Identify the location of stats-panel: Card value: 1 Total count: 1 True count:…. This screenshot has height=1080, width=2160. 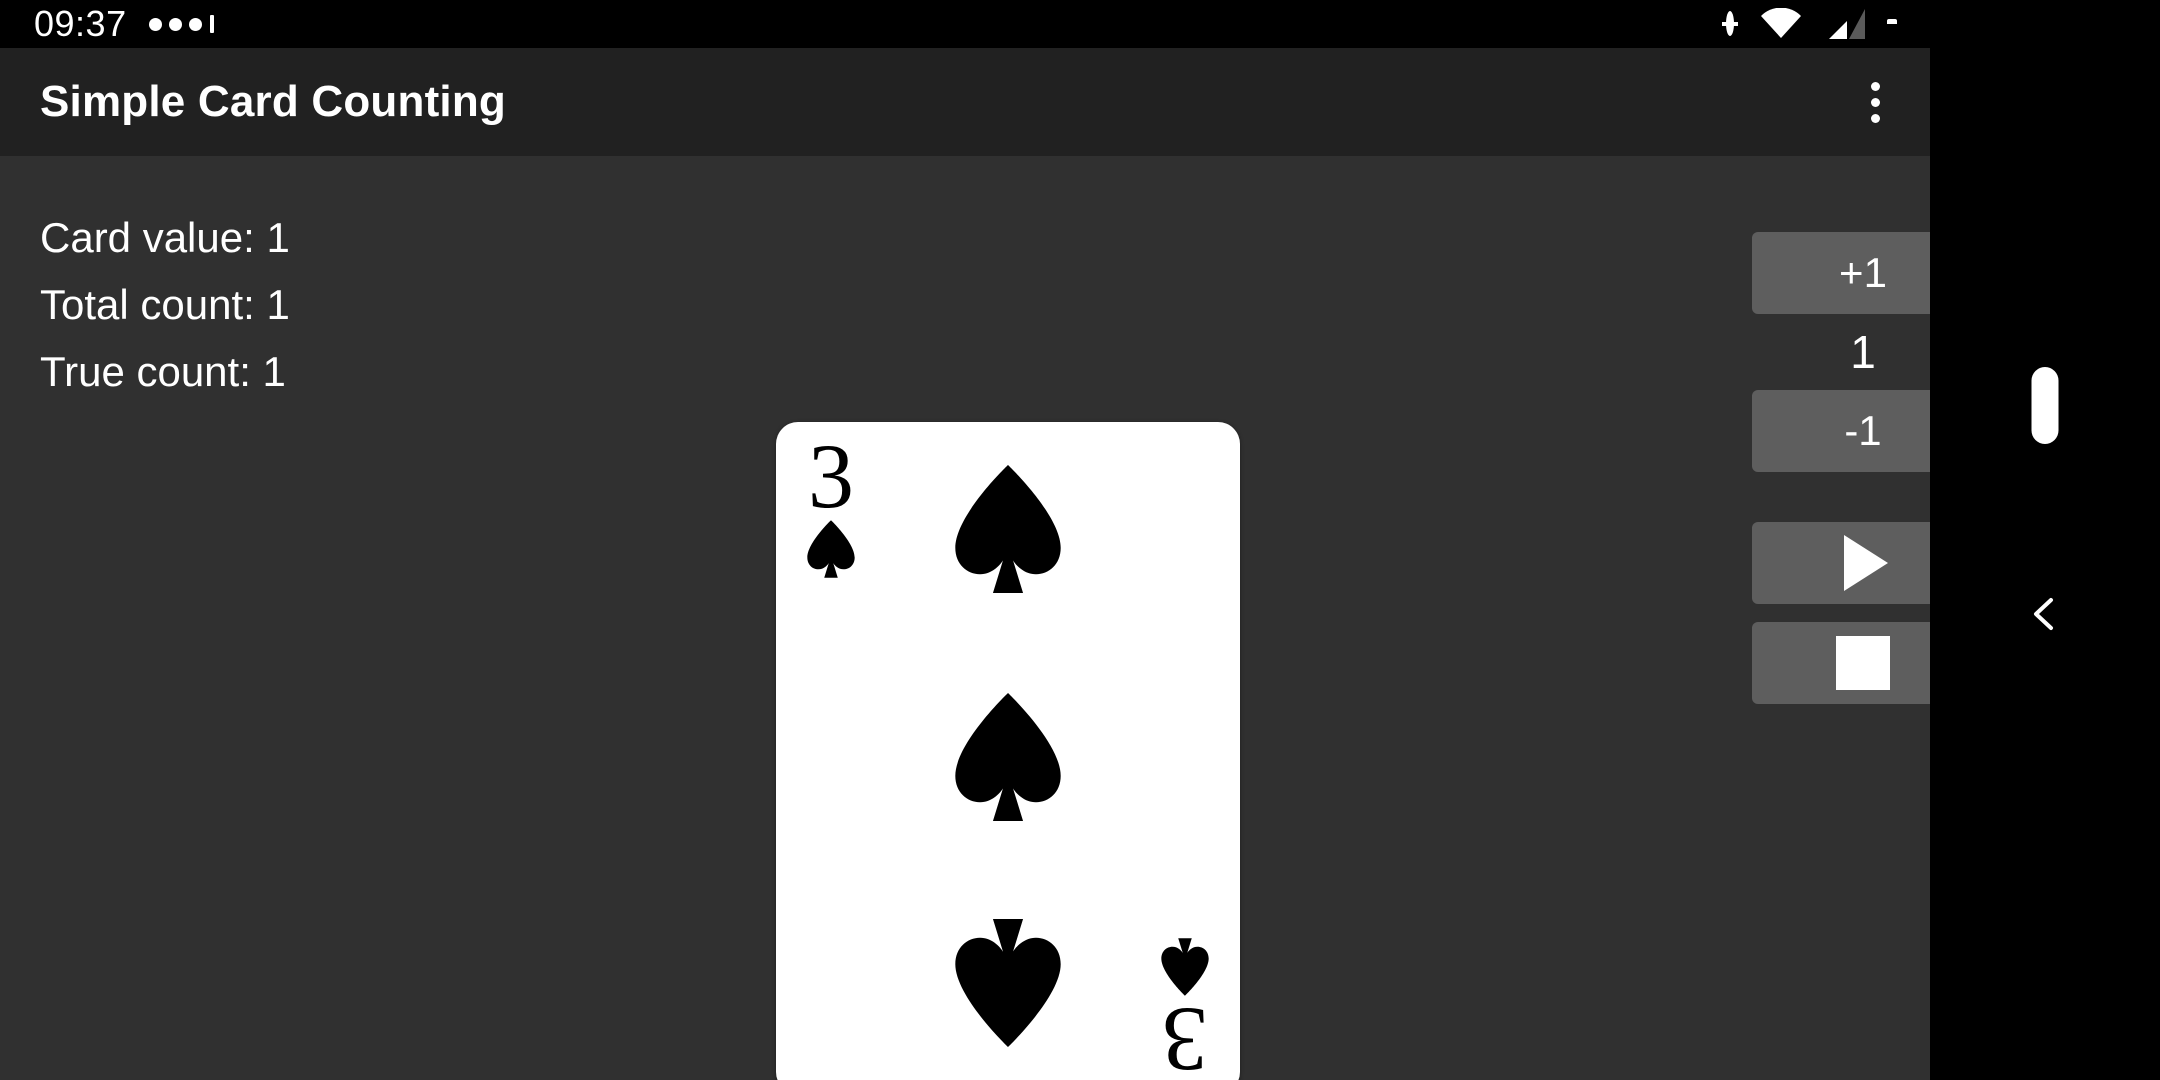
(165, 304).